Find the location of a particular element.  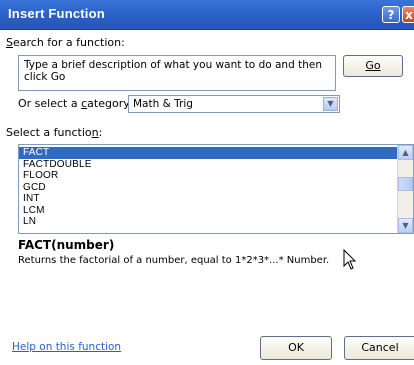

list-item-int: INT is located at coordinates (209, 199).